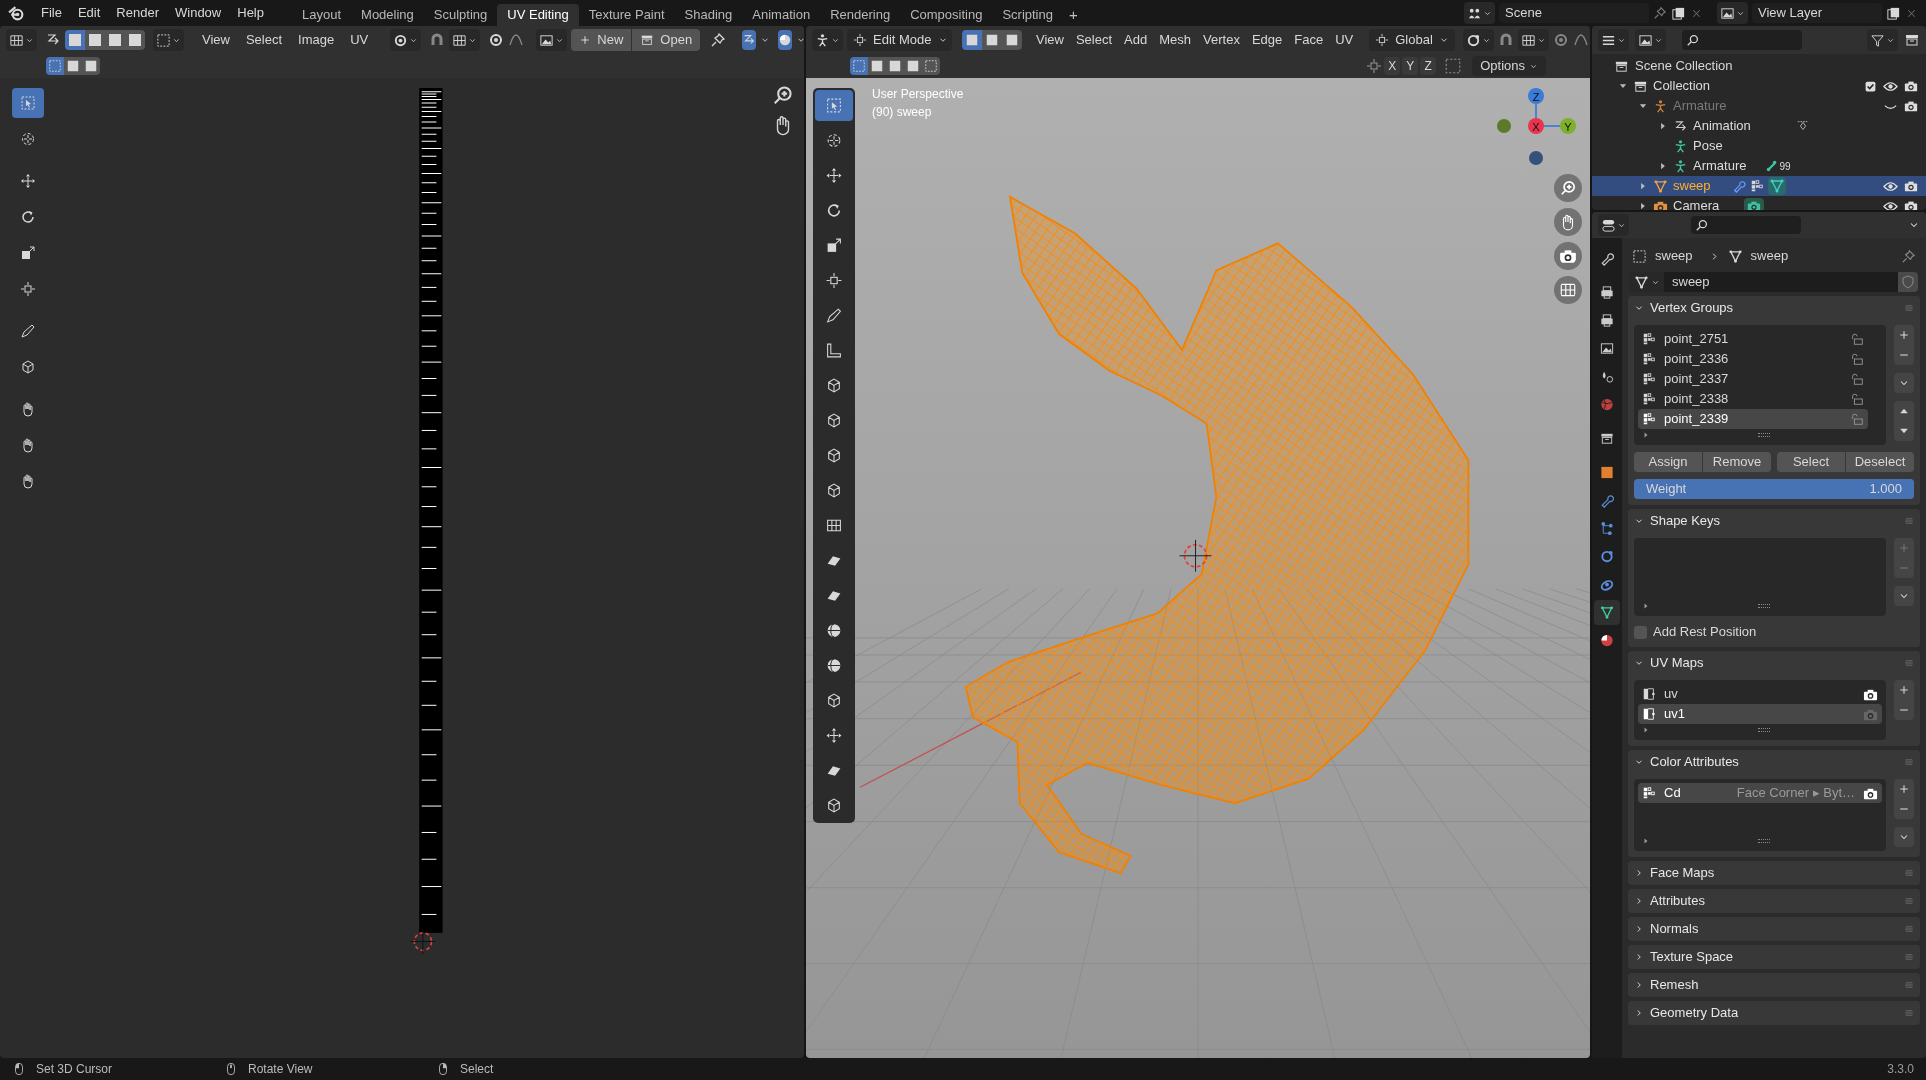 The height and width of the screenshot is (1080, 1926). I want to click on weight-slider: Weight 1.000, so click(1774, 489).